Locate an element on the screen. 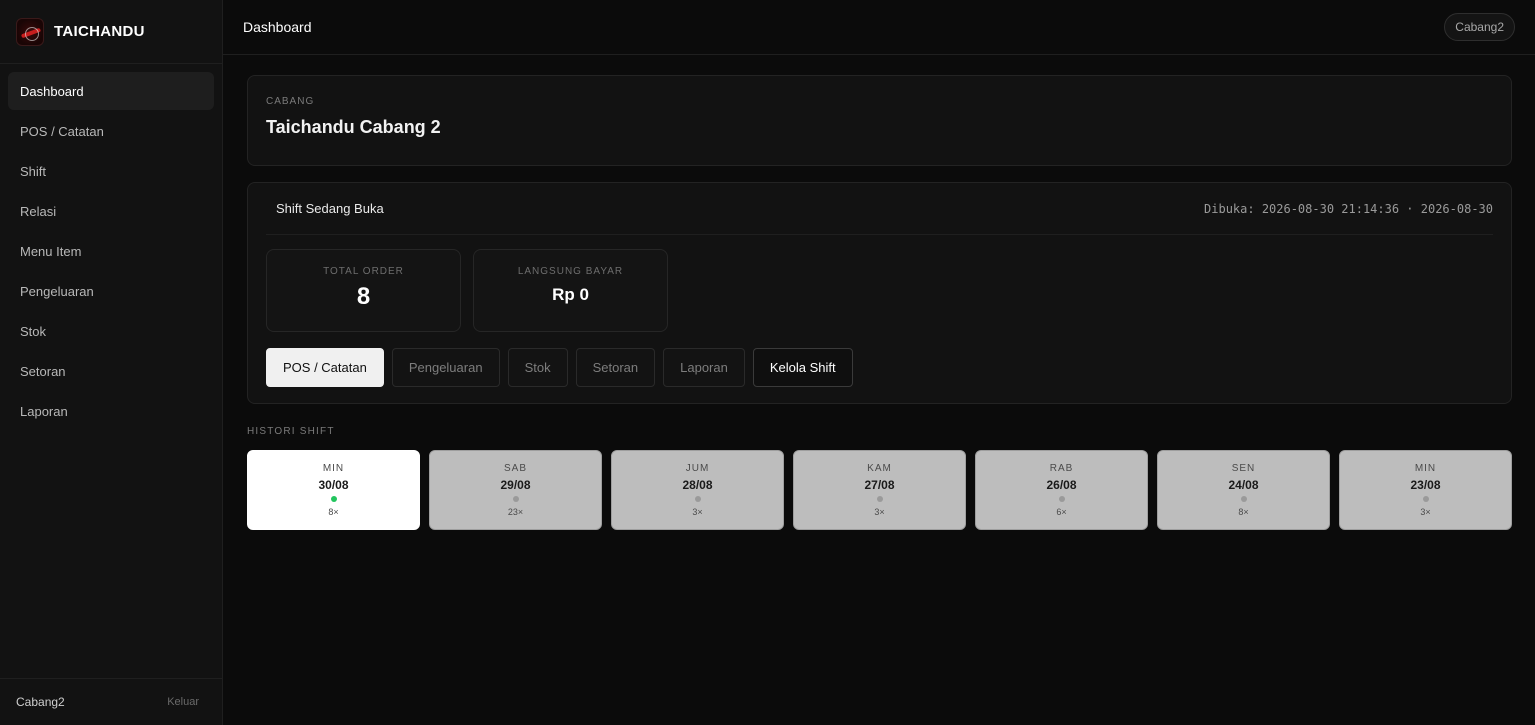 The width and height of the screenshot is (1535, 725). brand: TAICHANDU is located at coordinates (111, 32).